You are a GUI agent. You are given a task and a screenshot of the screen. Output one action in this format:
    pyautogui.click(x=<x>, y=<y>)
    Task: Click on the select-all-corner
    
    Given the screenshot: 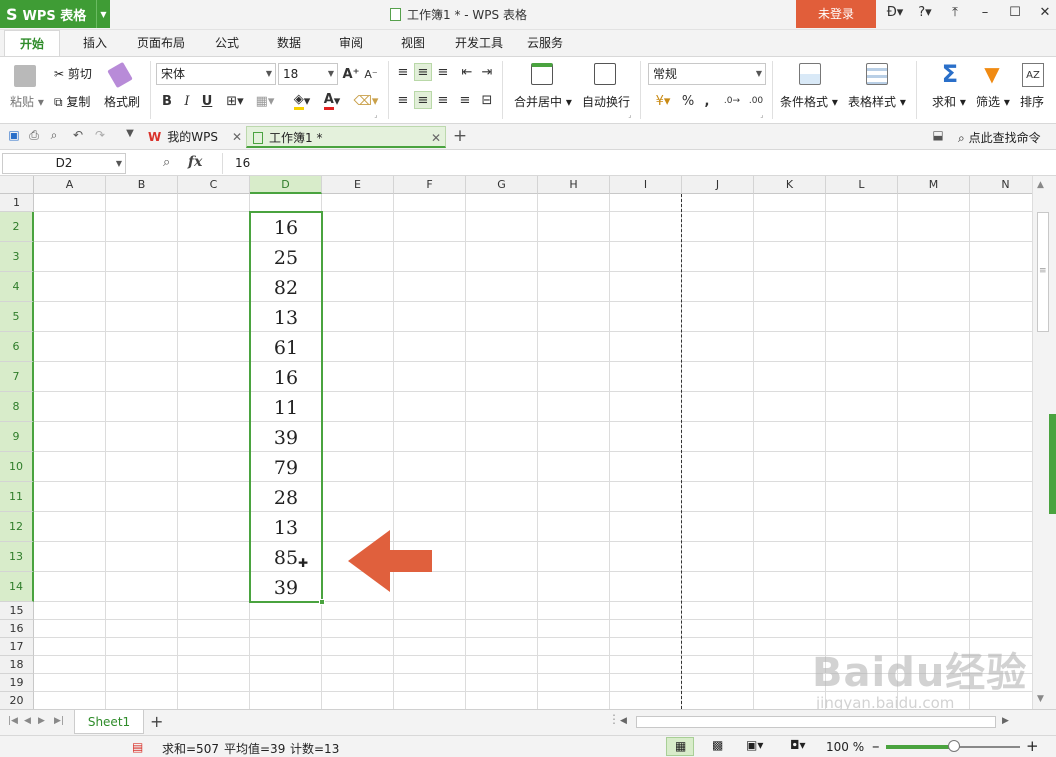 What is the action you would take?
    pyautogui.click(x=17, y=185)
    